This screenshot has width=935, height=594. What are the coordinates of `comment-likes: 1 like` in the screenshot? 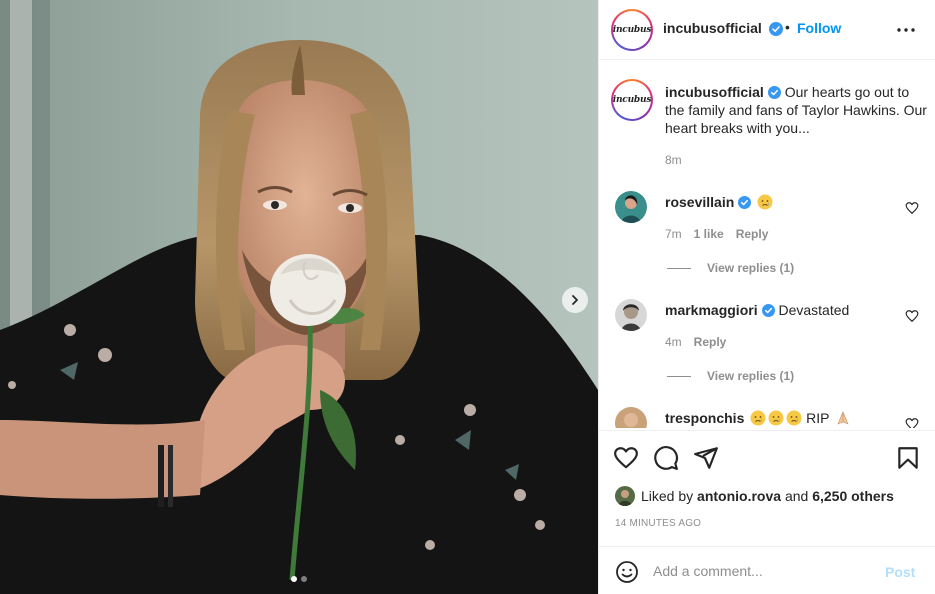 It's located at (709, 234).